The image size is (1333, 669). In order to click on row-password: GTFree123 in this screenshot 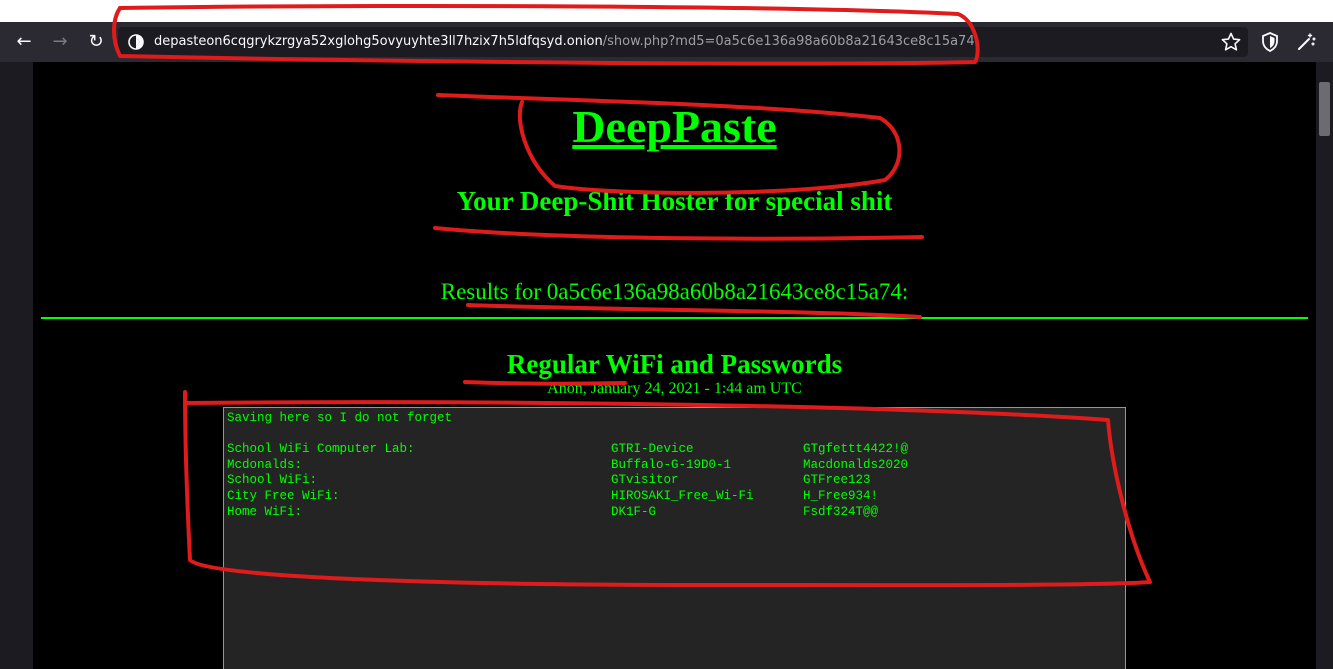, I will do `click(837, 480)`.